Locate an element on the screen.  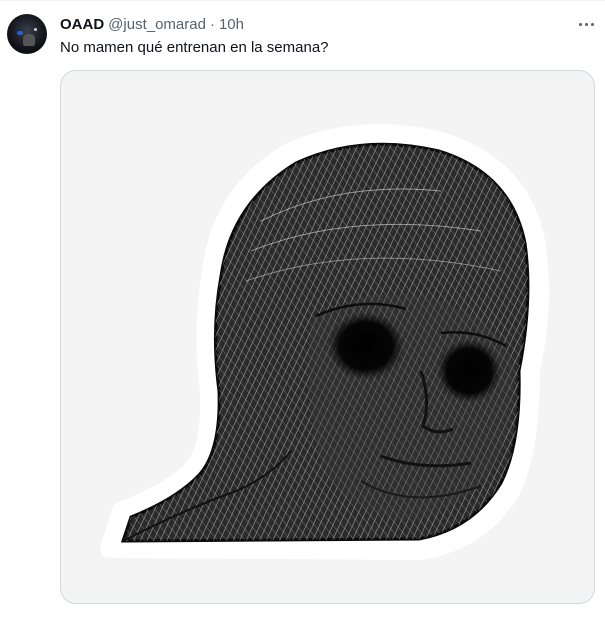
more-options-button is located at coordinates (586, 24).